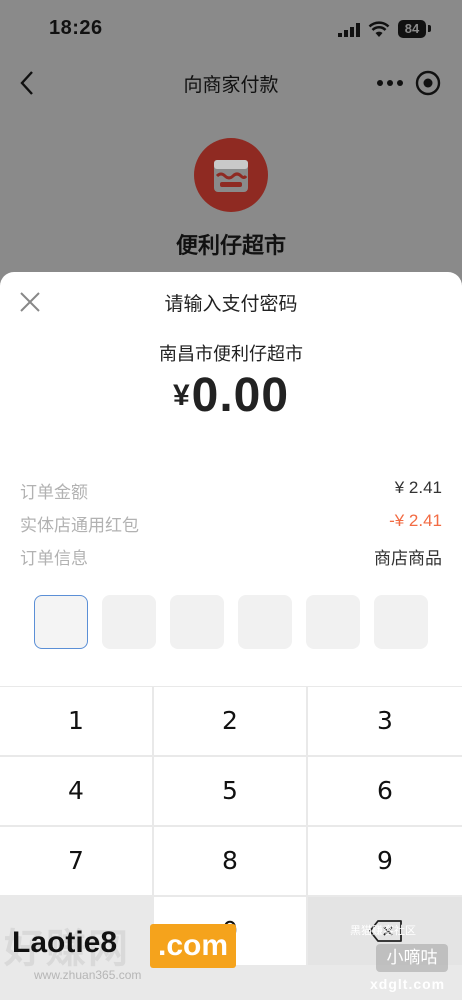 This screenshot has height=1000, width=462. What do you see at coordinates (385, 791) in the screenshot?
I see `key-6: 6` at bounding box center [385, 791].